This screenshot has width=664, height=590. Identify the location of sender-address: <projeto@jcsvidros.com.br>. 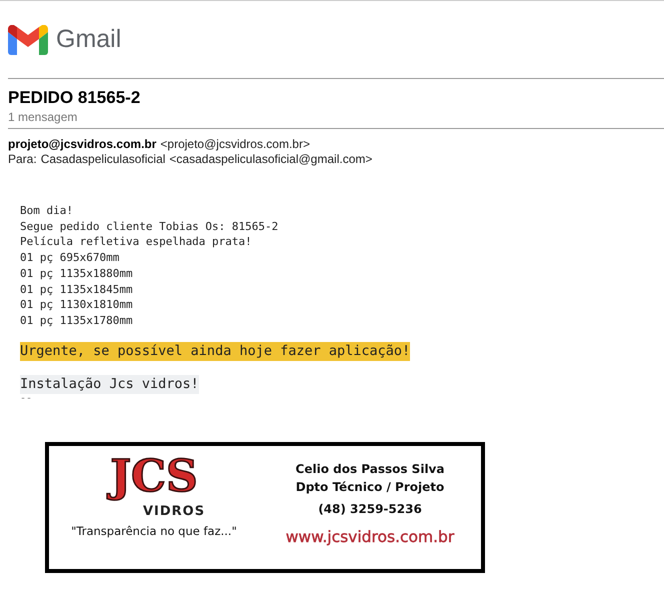
(235, 144).